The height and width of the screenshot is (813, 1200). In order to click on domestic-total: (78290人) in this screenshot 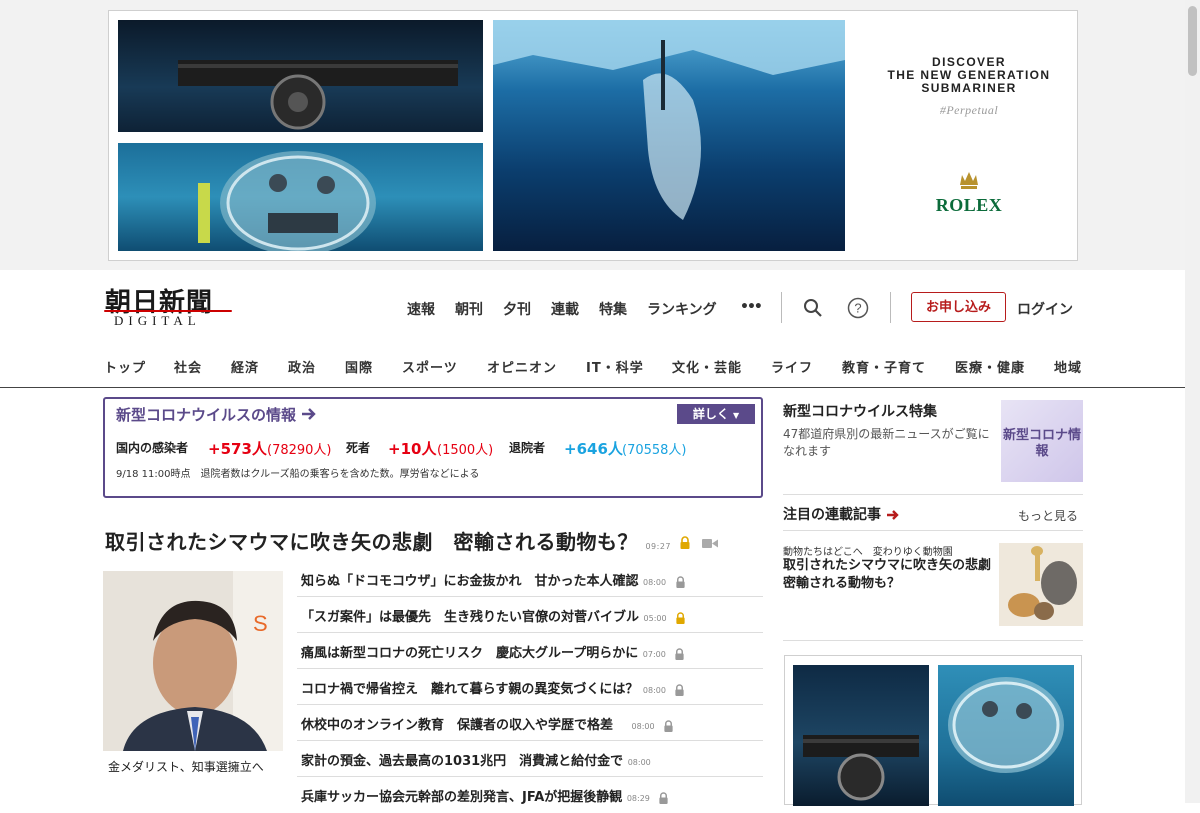, I will do `click(299, 450)`.